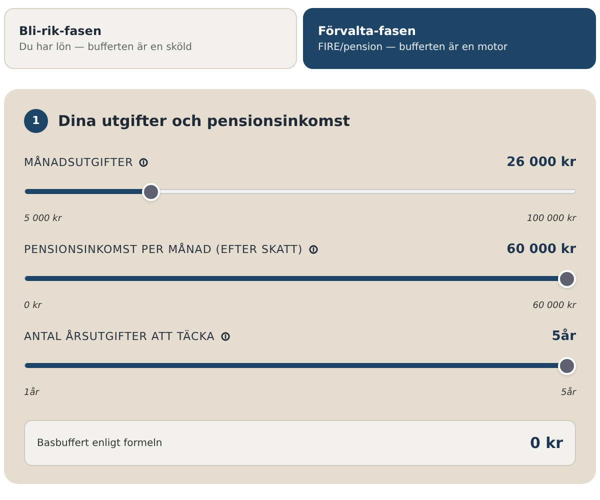 The height and width of the screenshot is (500, 600). Describe the element at coordinates (367, 30) in the screenshot. I see `phase-title: Förvalta-fasen` at that location.